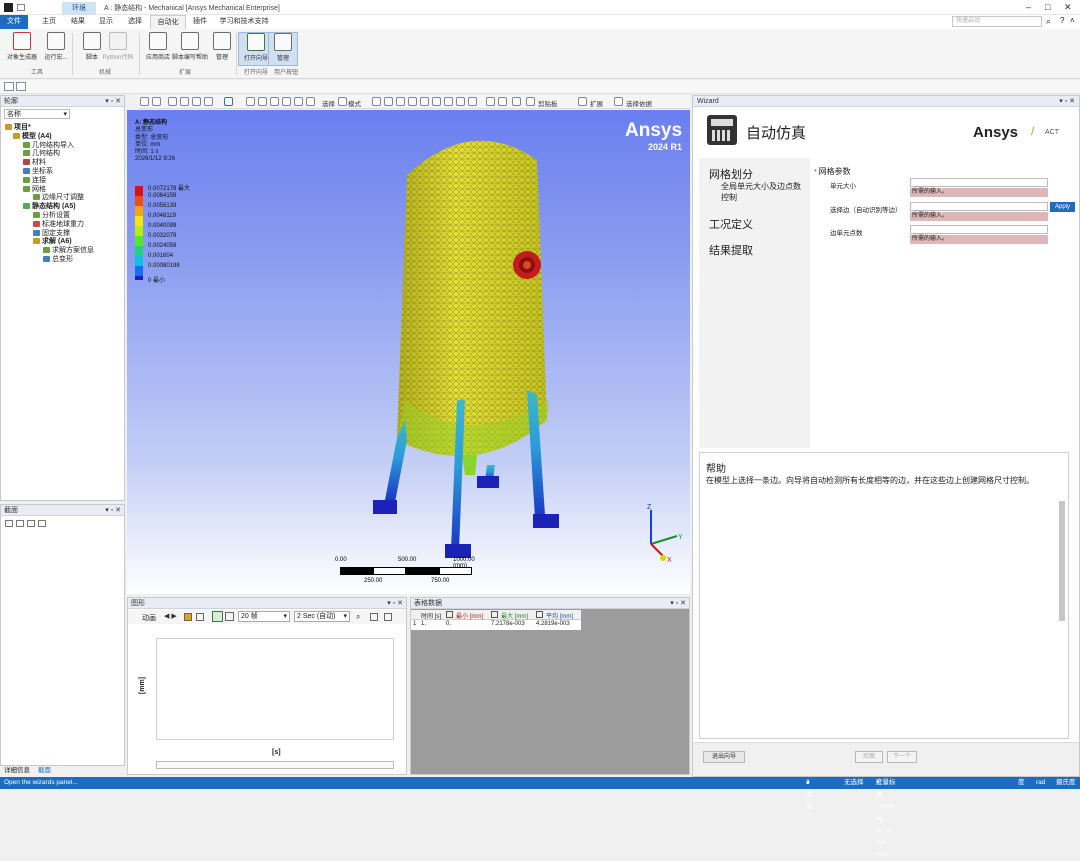 This screenshot has width=1080, height=861. What do you see at coordinates (869, 757) in the screenshot?
I see `back-button: 后面` at bounding box center [869, 757].